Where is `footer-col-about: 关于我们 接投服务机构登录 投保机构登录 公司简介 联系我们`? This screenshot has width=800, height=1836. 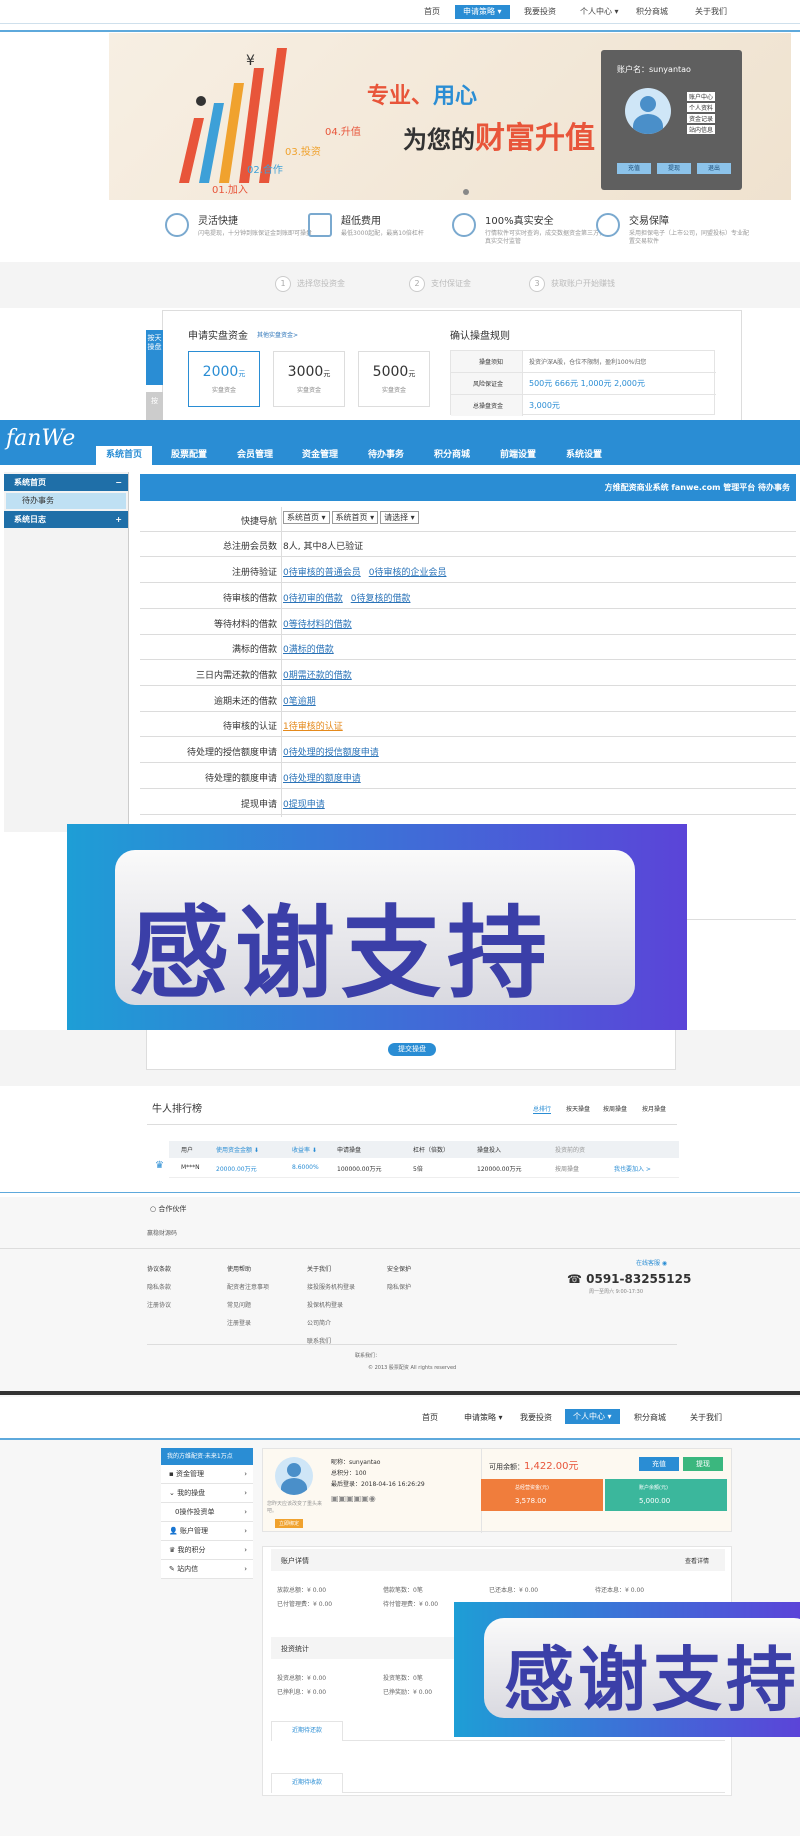 footer-col-about: 关于我们 接投服务机构登录 投保机构登录 公司简介 联系我们 is located at coordinates (331, 1305).